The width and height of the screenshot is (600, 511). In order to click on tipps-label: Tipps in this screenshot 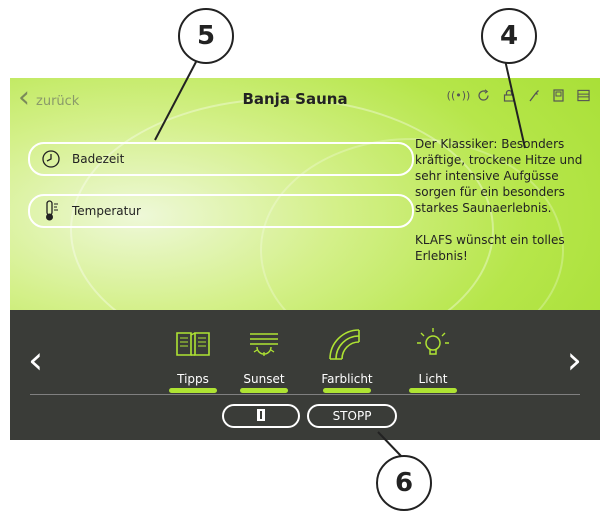, I will do `click(193, 379)`.